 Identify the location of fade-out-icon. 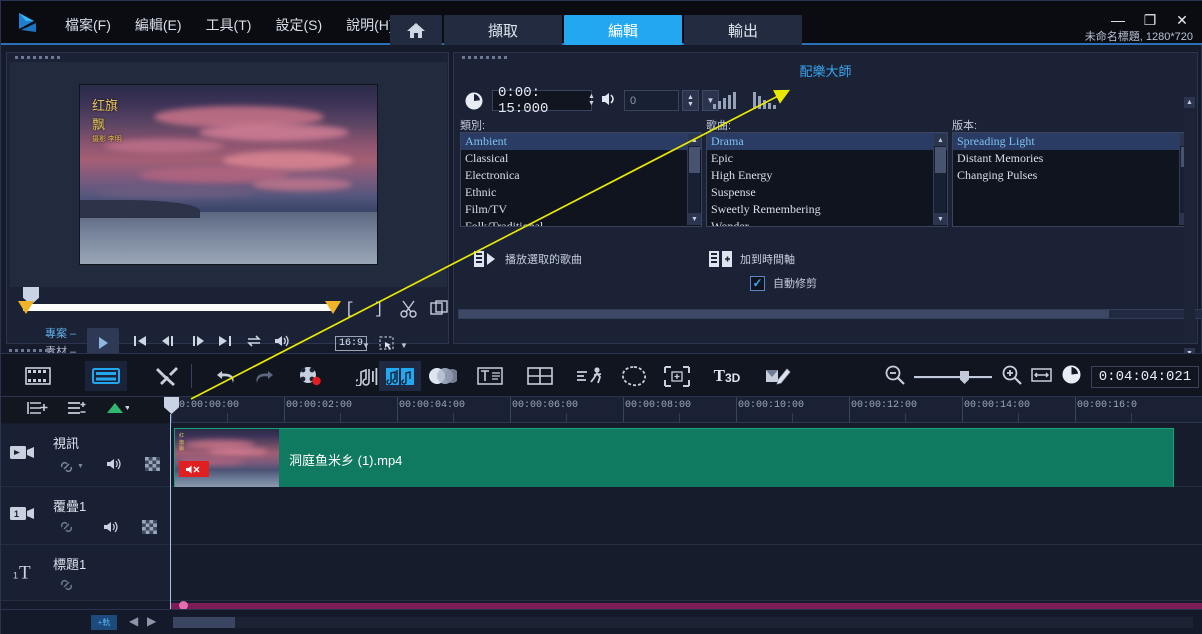
(765, 102).